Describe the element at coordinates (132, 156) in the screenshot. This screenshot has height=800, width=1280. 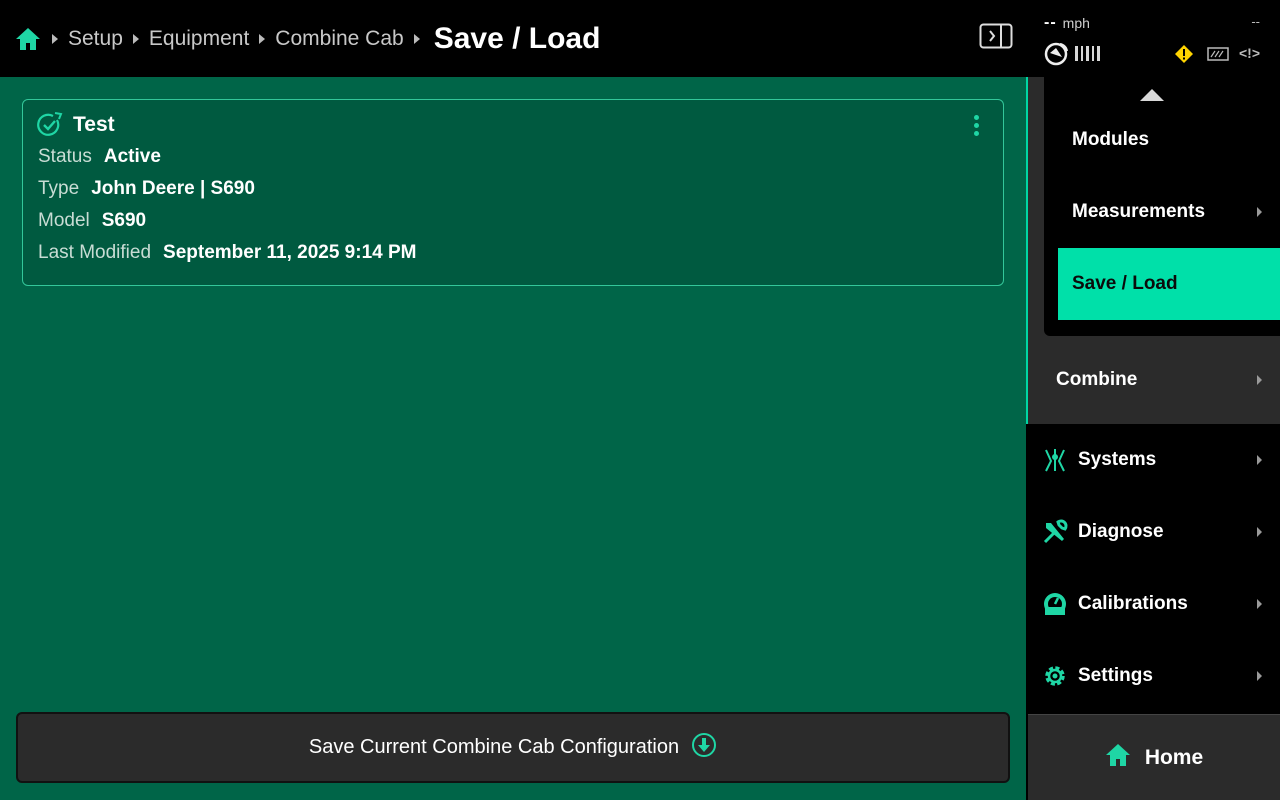
I see `field-value: Active` at that location.